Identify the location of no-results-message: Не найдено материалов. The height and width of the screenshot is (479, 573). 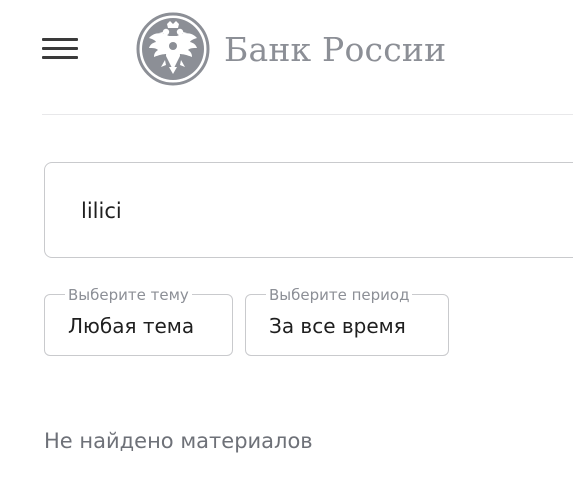
(178, 441).